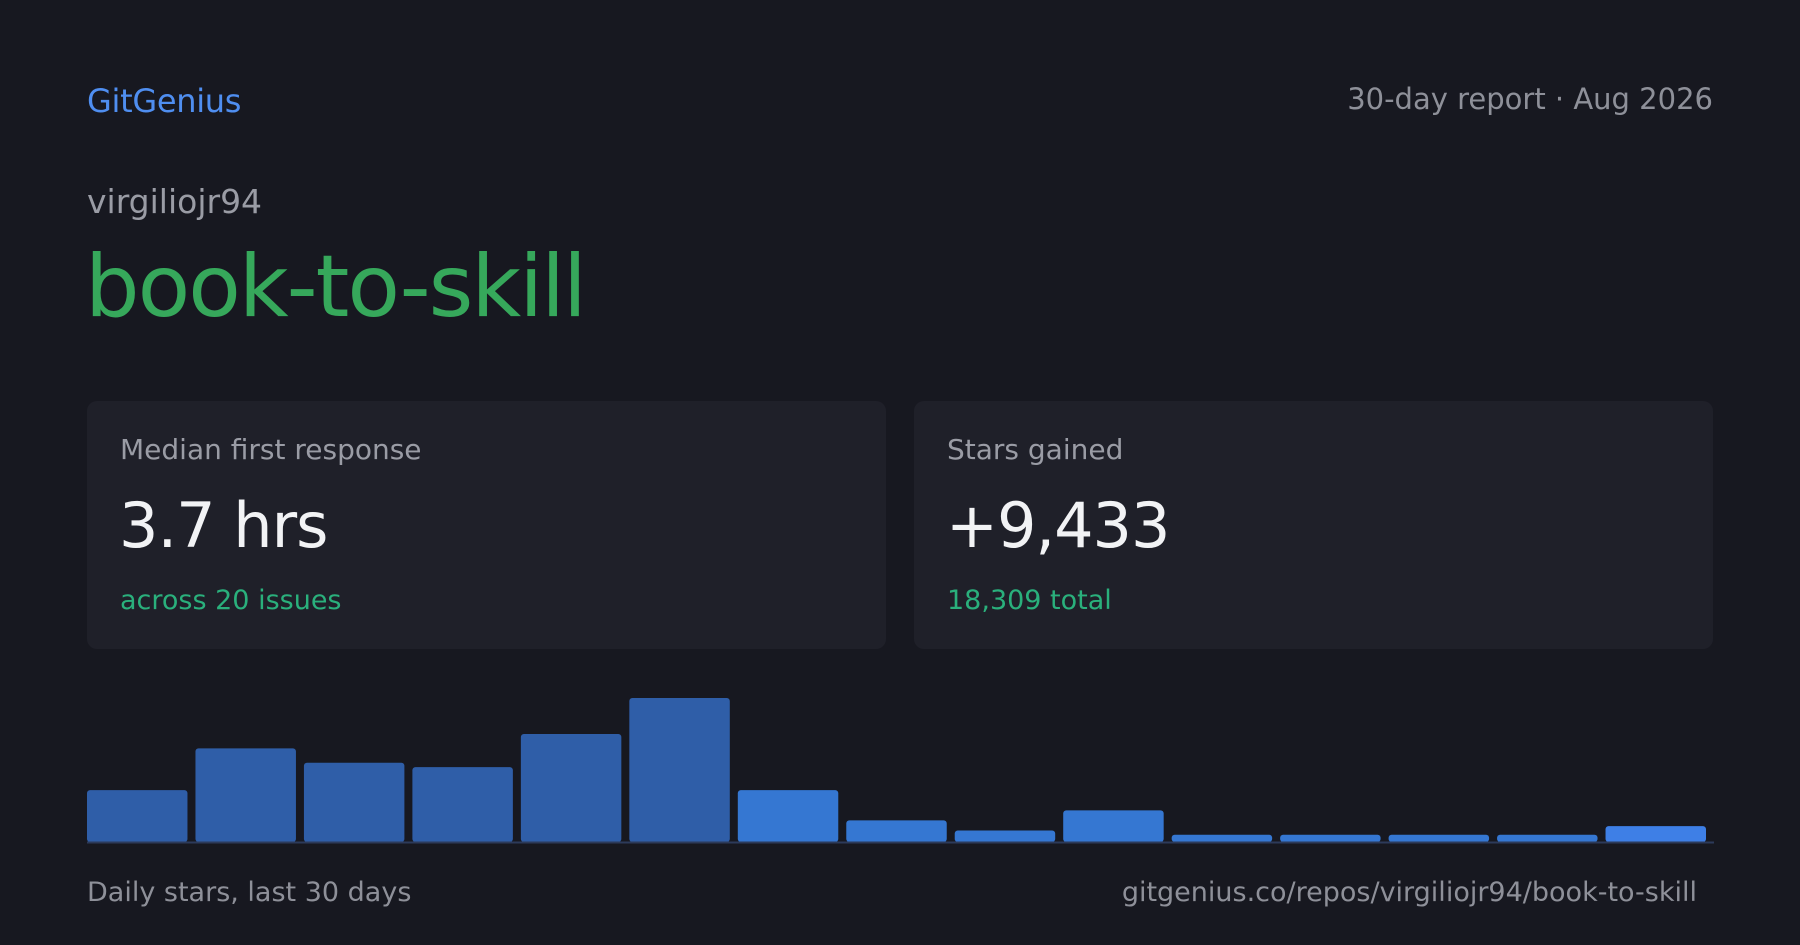 This screenshot has height=945, width=1800. Describe the element at coordinates (336, 287) in the screenshot. I see `repo-name: book-to-skill` at that location.